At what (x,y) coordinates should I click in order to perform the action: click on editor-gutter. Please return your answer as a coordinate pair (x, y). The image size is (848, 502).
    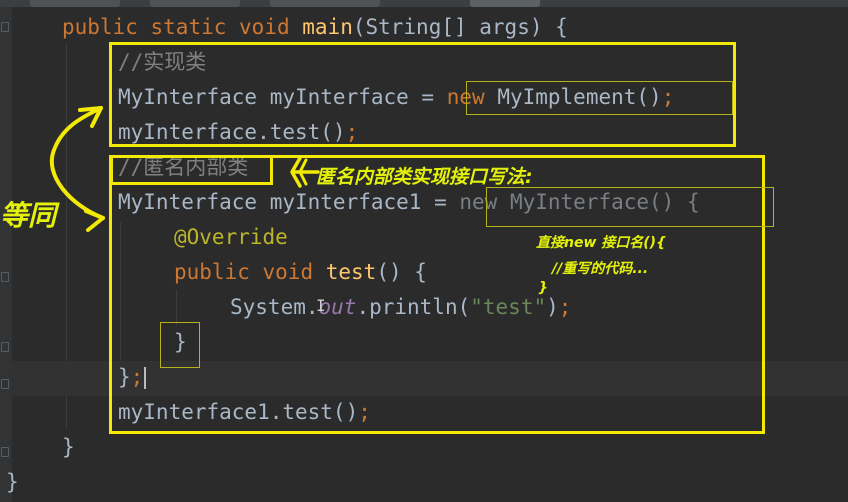
    Looking at the image, I should click on (6, 254).